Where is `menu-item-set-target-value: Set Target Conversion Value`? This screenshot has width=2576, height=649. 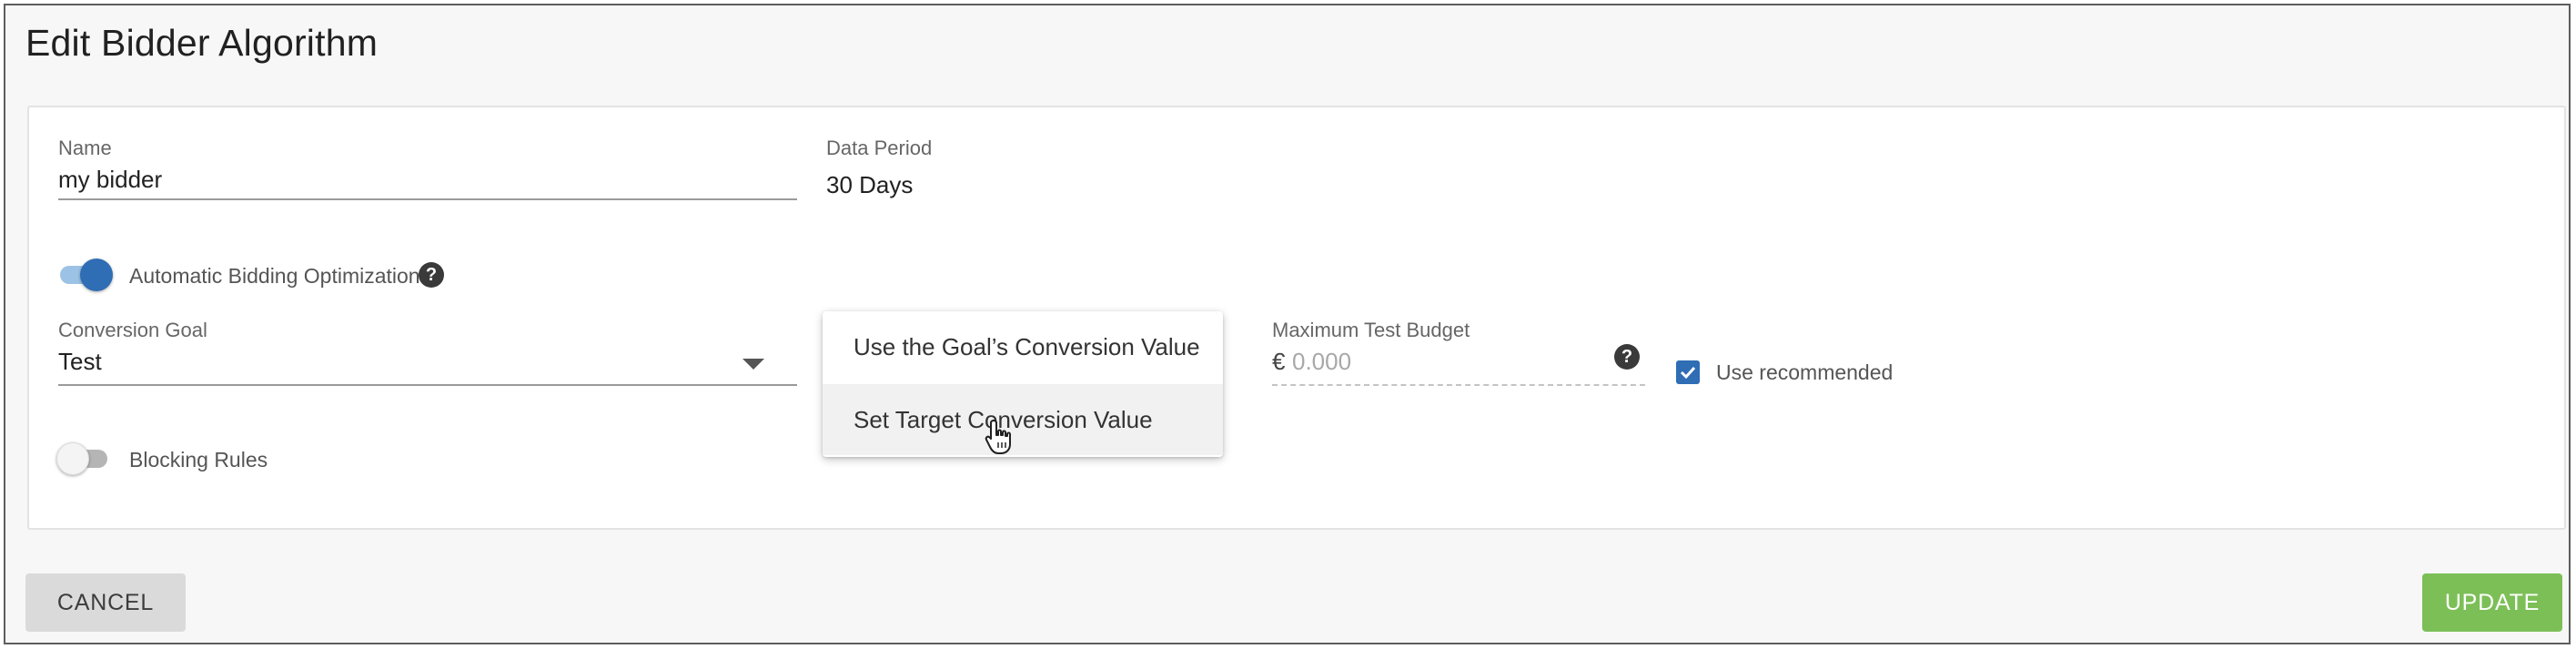
menu-item-set-target-value: Set Target Conversion Value is located at coordinates (1023, 419).